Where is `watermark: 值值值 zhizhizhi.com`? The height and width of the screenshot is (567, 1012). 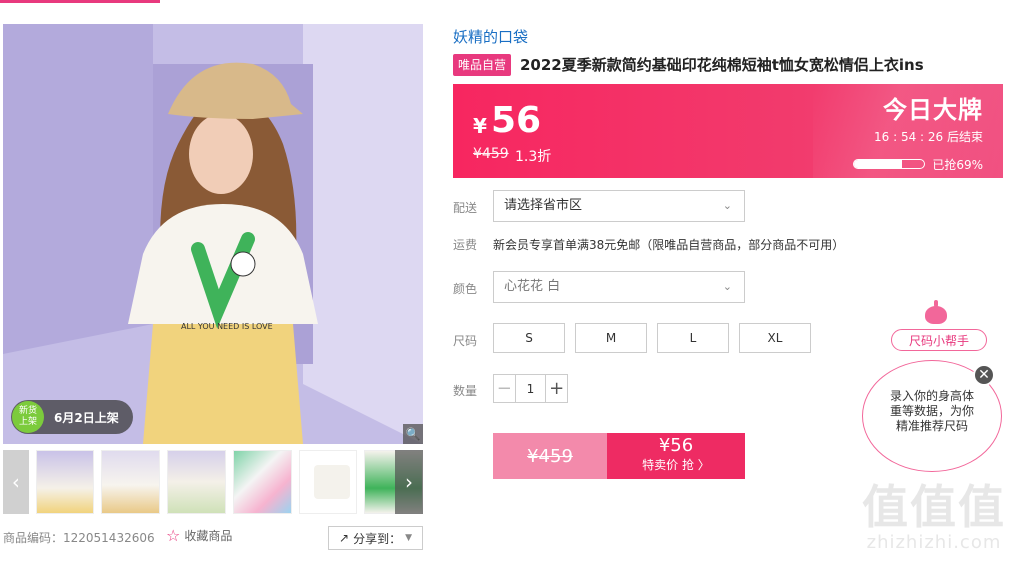
watermark: 值值值 zhizhizhi.com is located at coordinates (934, 517).